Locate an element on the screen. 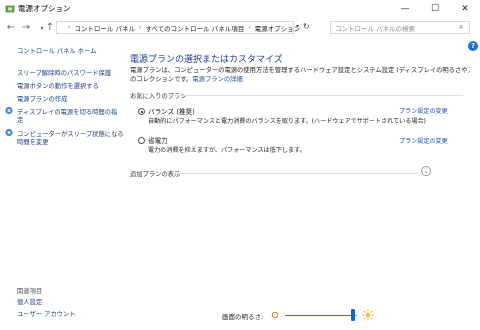 The image size is (480, 330). plan-balanced-radio is located at coordinates (141, 111).